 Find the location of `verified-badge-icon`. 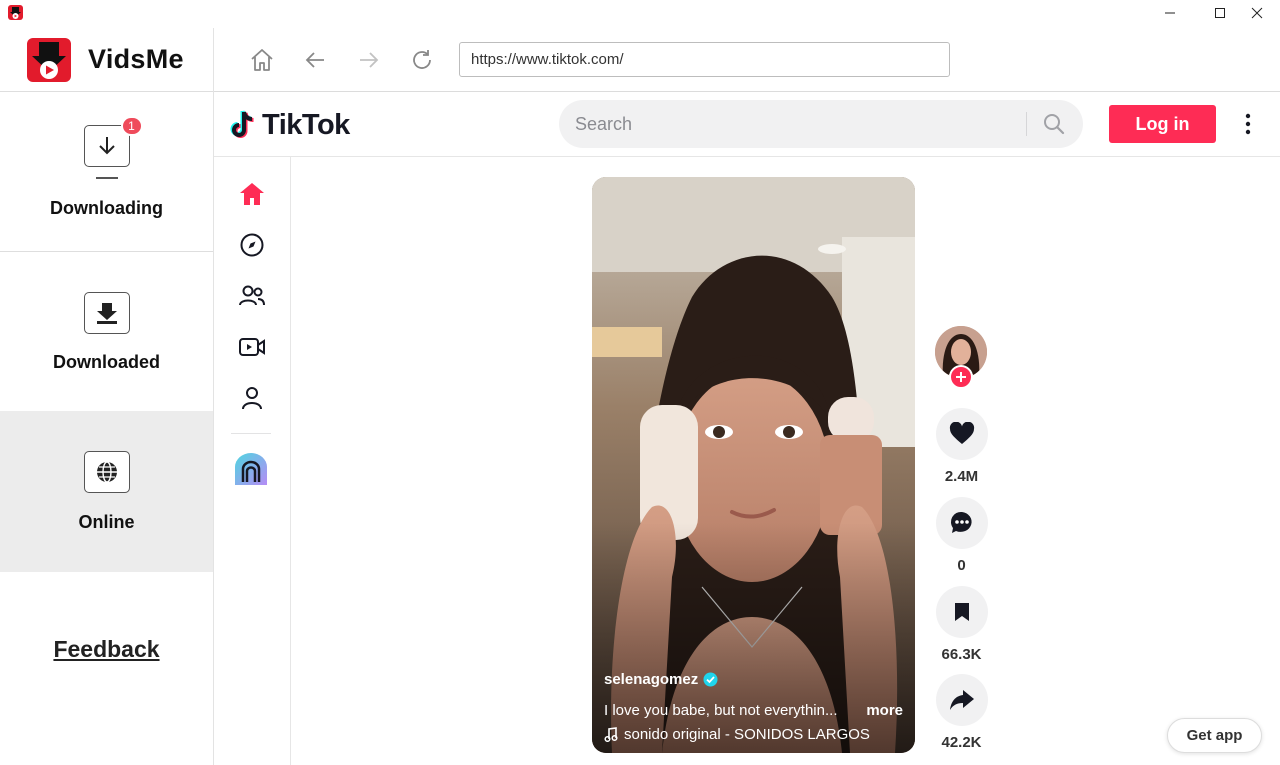

verified-badge-icon is located at coordinates (710, 679).